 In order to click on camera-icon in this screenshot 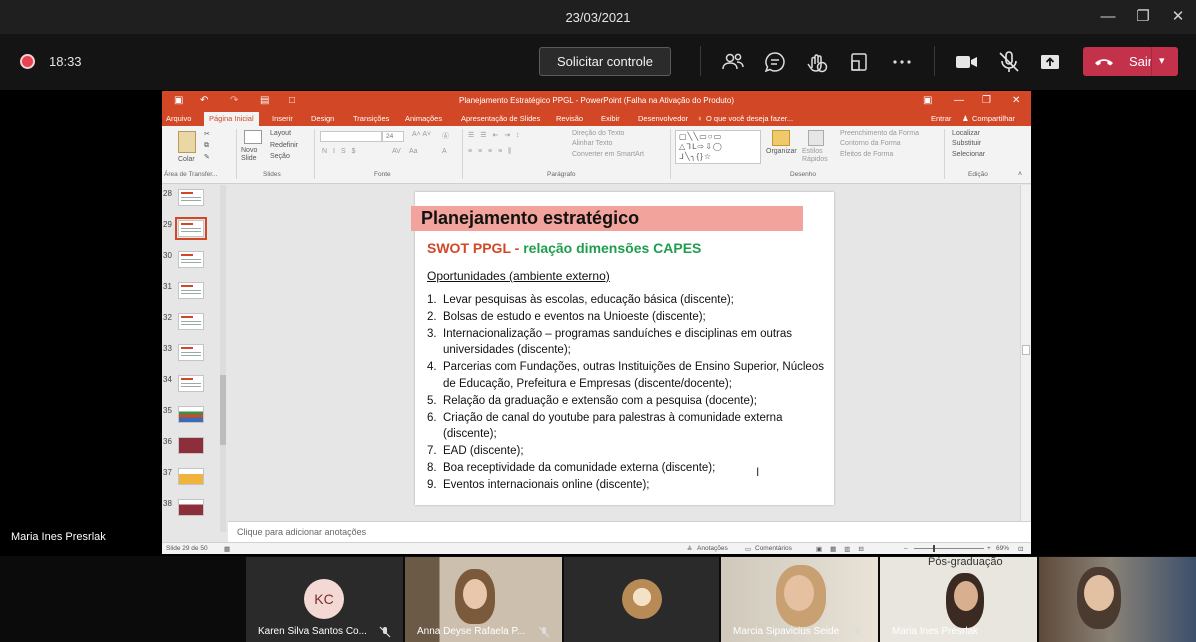, I will do `click(966, 62)`.